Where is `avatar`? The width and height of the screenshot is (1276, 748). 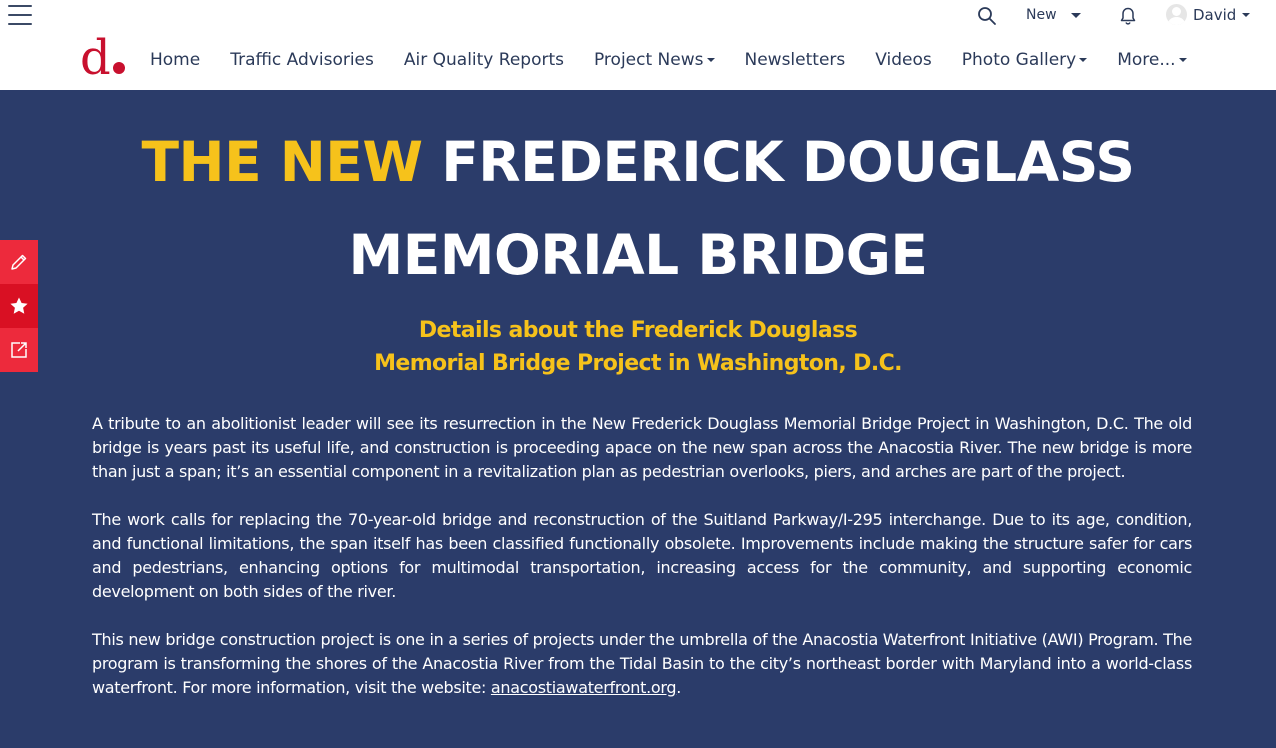 avatar is located at coordinates (1176, 14).